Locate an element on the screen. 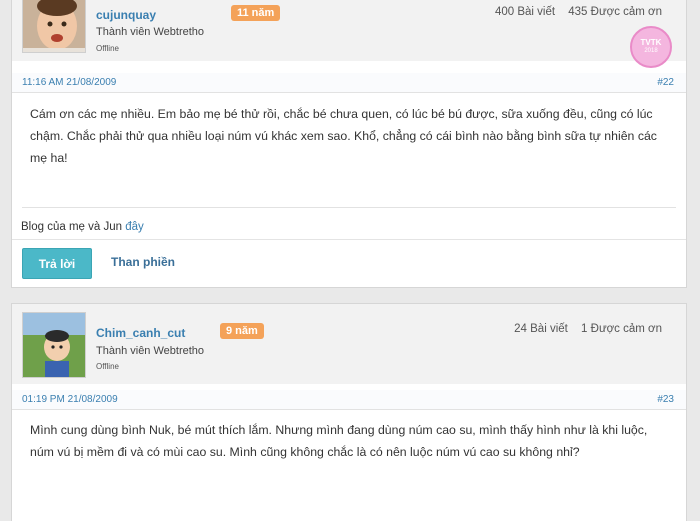 The image size is (700, 521). child-photo-icon is located at coordinates (54, 345).